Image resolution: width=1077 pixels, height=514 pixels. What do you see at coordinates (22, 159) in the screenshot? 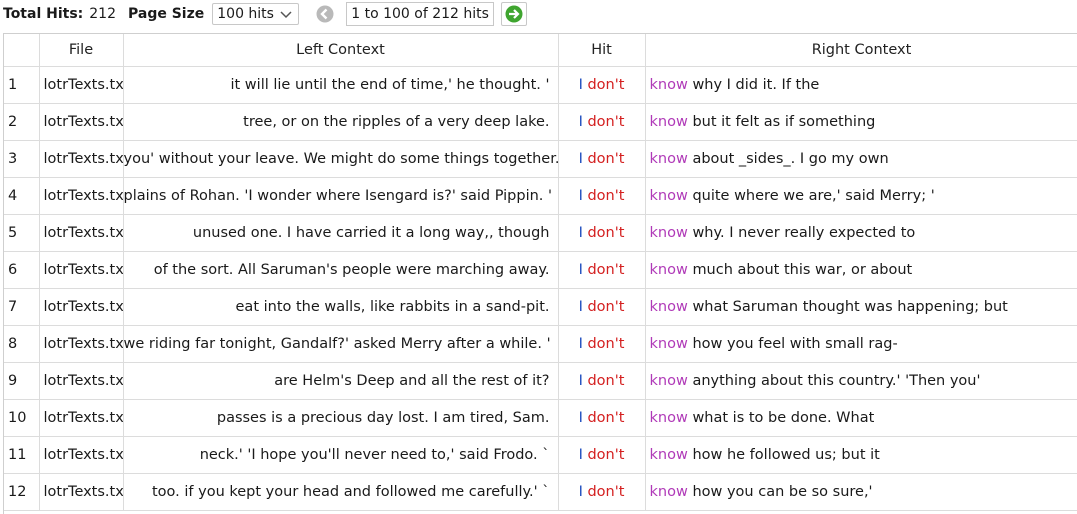
I see `row-number: 3` at bounding box center [22, 159].